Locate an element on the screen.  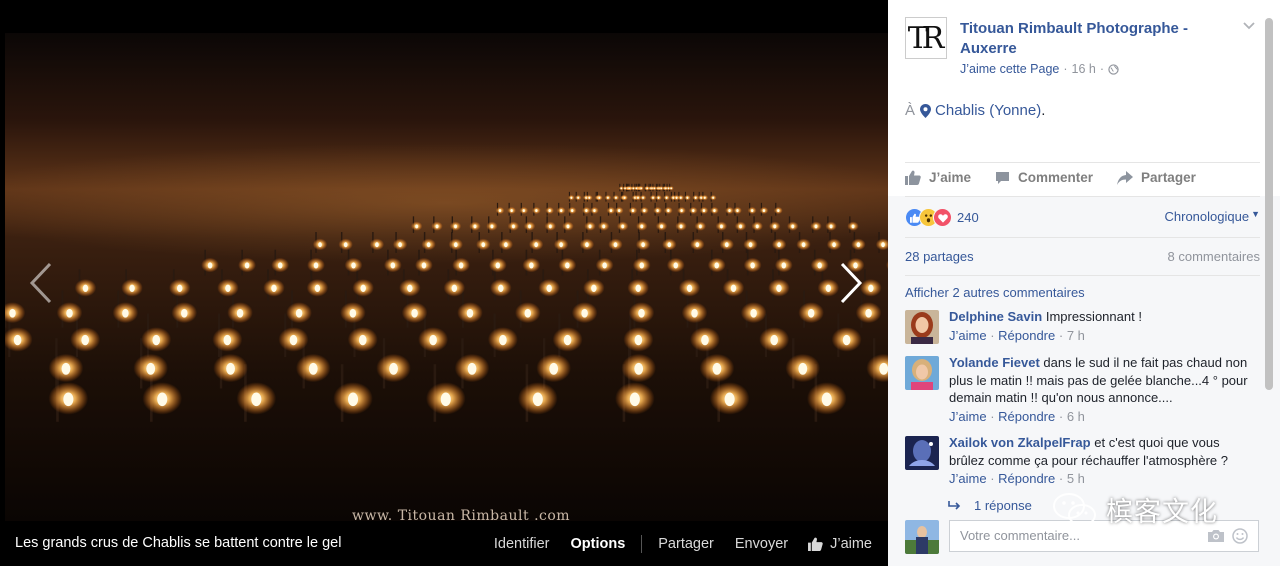
post-meta: J’aime cette Page · 16 h · is located at coordinates (1039, 69).